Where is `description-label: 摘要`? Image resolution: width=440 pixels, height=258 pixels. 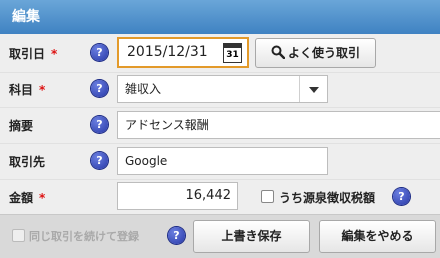 description-label: 摘要 is located at coordinates (21, 126).